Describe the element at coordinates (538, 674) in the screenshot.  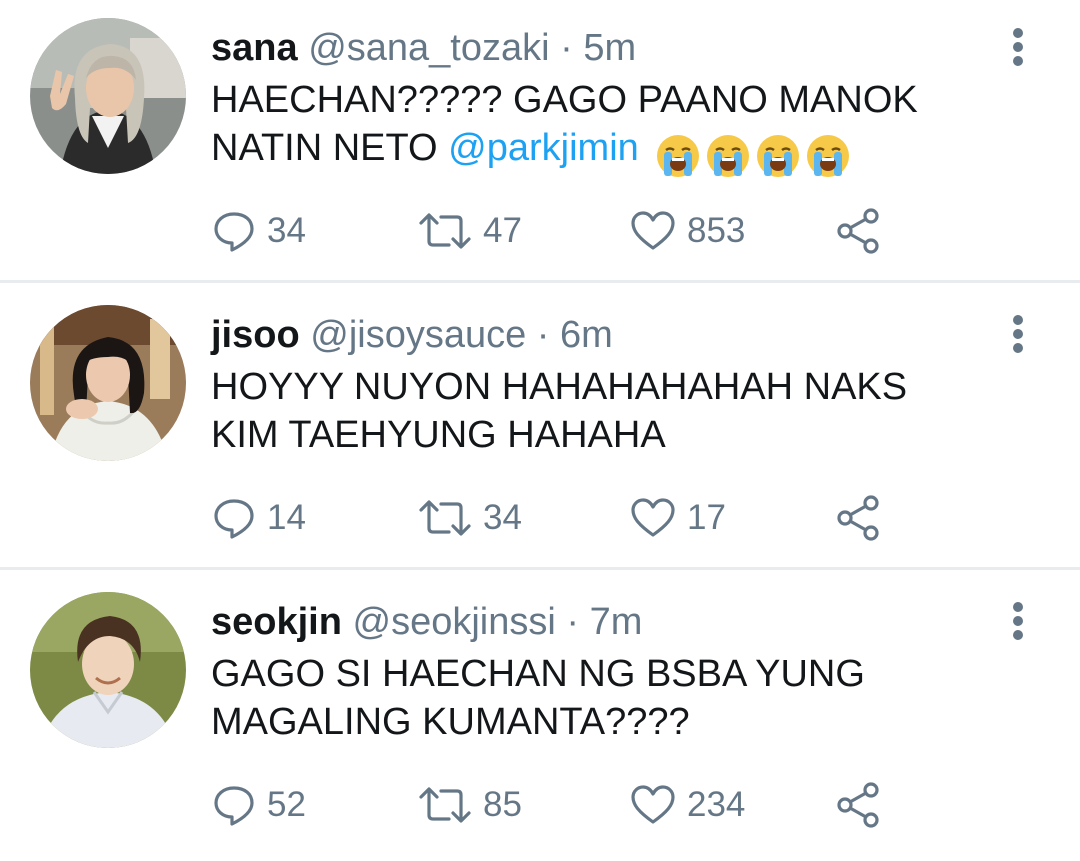
I see `tweet-text-line: GAGO SI HAECHAN NG BSBA YUNG` at that location.